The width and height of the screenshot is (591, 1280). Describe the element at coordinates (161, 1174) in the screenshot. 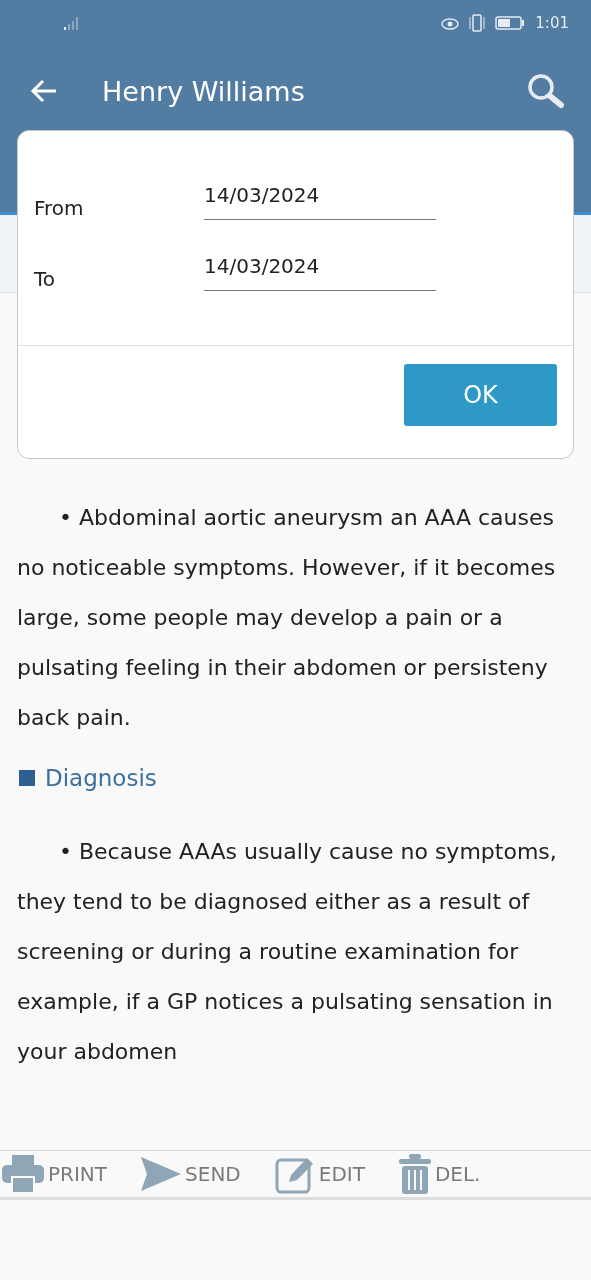

I see `send-icon` at that location.